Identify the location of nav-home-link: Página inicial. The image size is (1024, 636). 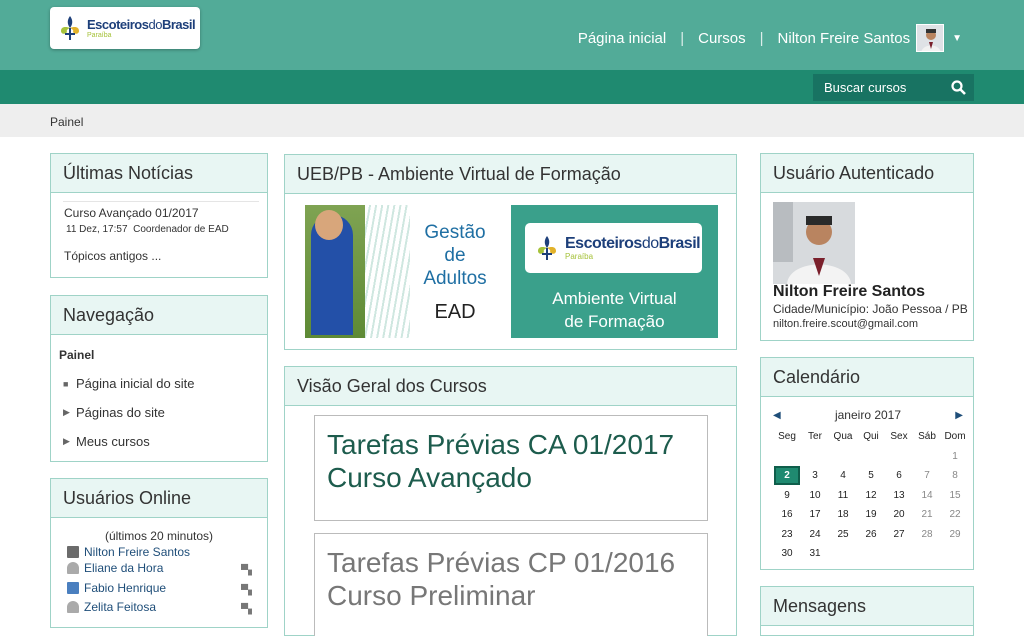
(622, 38).